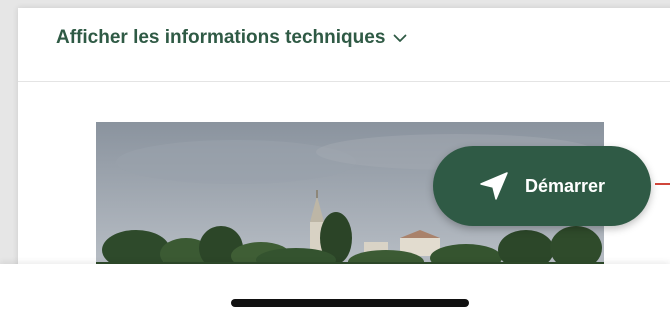  Describe the element at coordinates (400, 38) in the screenshot. I see `chevron-down-icon` at that location.